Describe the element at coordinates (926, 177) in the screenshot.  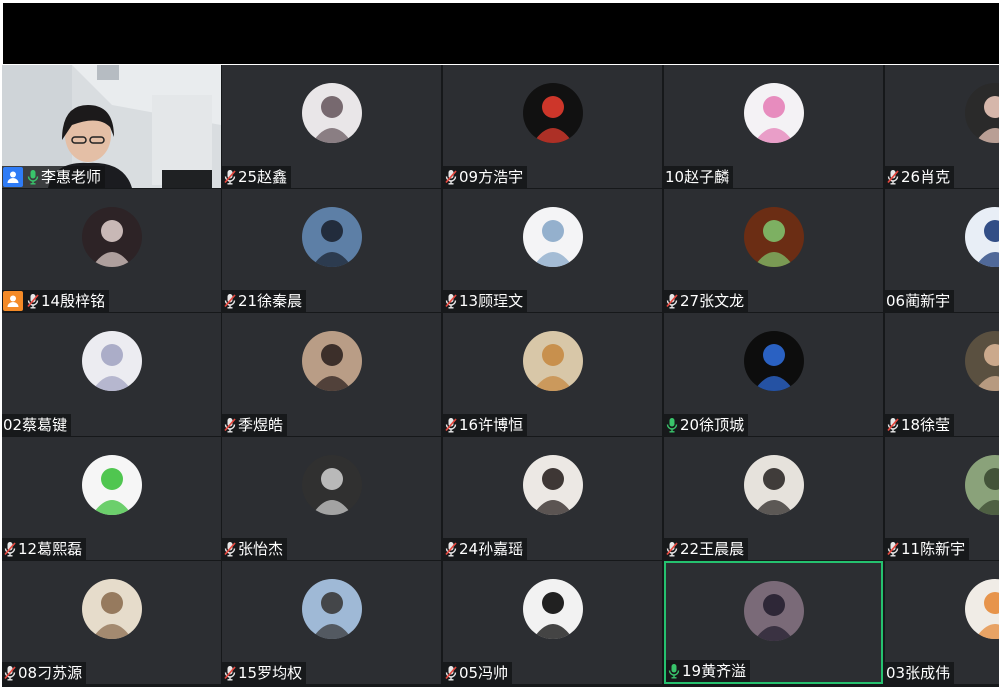
I see `participant-name: 26肖克` at that location.